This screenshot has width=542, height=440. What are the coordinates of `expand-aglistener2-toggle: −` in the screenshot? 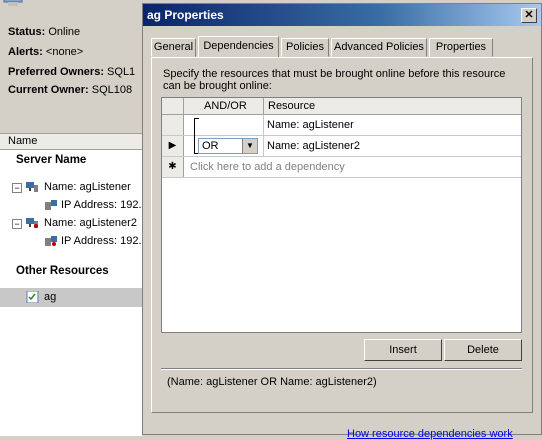 It's located at (17, 224).